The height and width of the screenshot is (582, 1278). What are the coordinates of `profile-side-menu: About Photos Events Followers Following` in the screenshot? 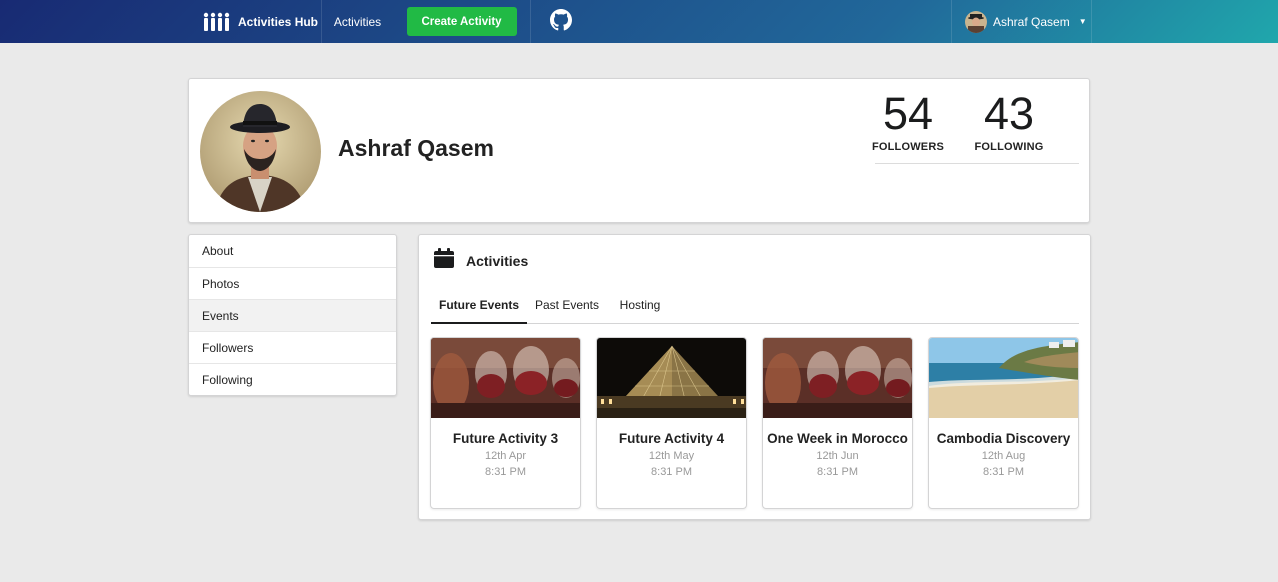 It's located at (292, 315).